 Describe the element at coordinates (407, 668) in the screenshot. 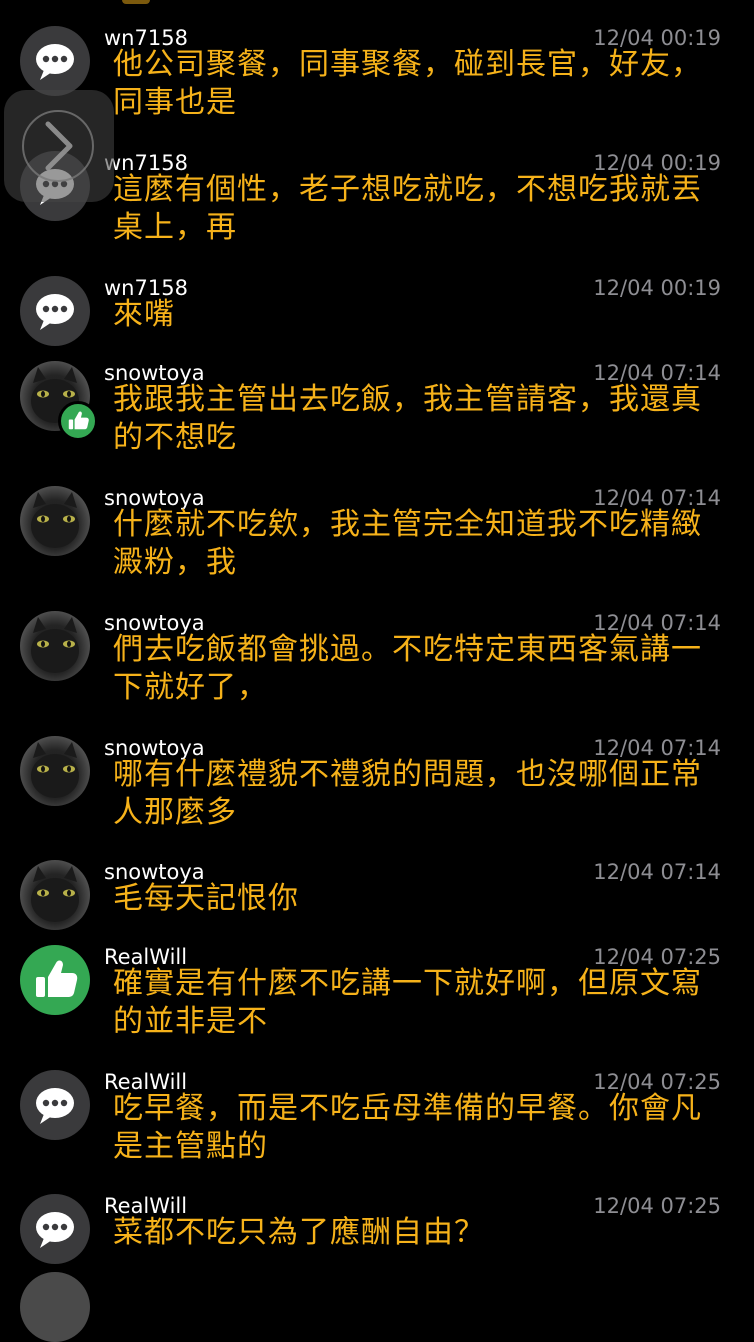

I see `comment-text: 們去吃飯都會挑過。不吃特定東西客氣講一下就好了，` at that location.